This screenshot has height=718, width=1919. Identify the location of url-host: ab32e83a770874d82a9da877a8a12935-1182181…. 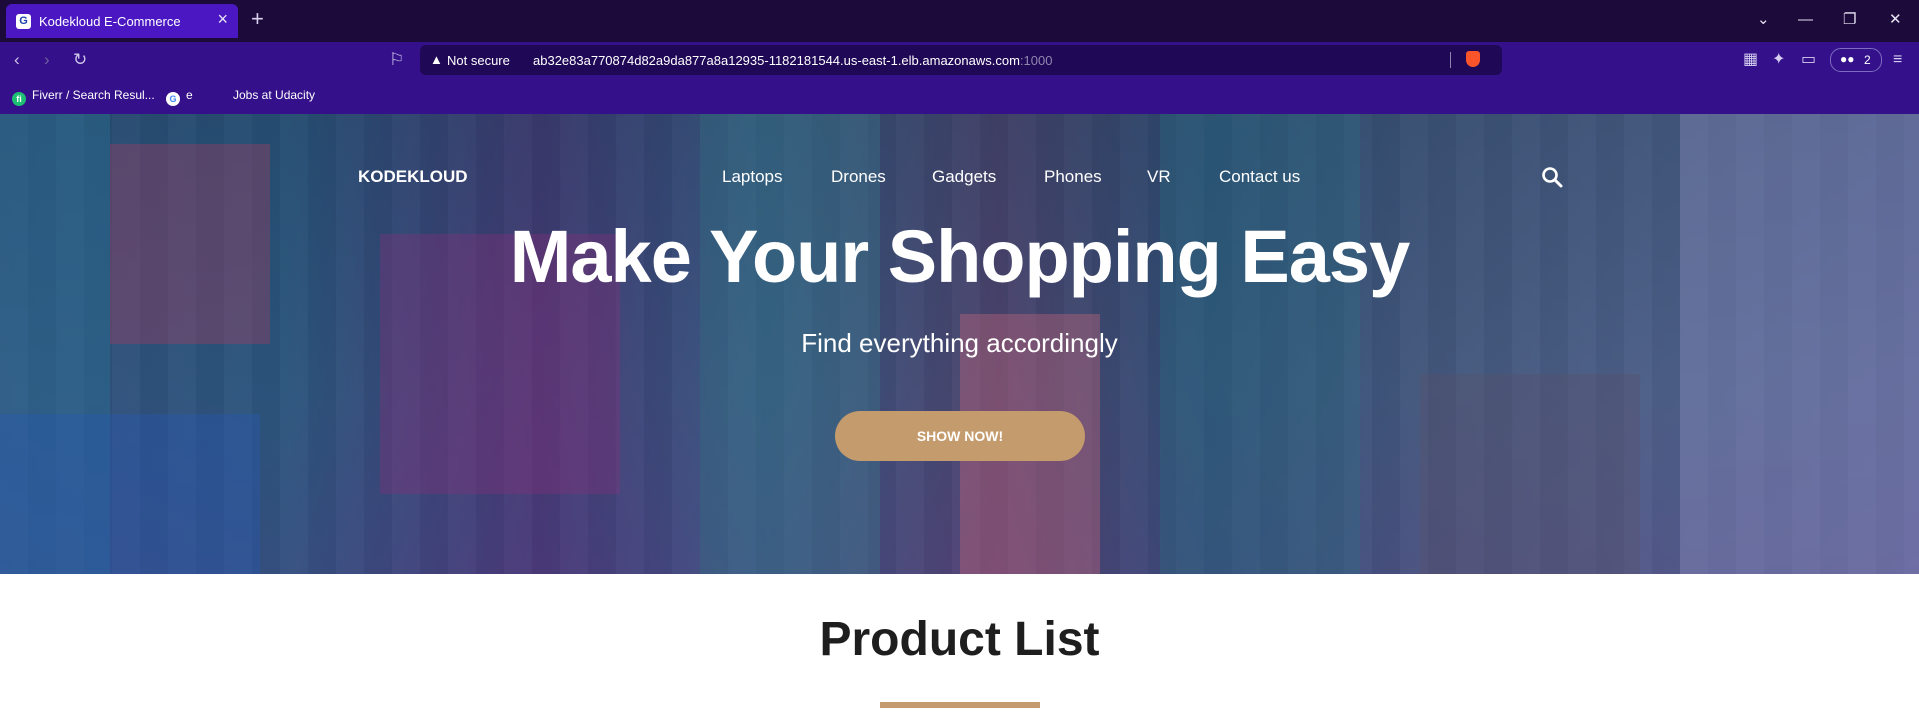
(776, 60).